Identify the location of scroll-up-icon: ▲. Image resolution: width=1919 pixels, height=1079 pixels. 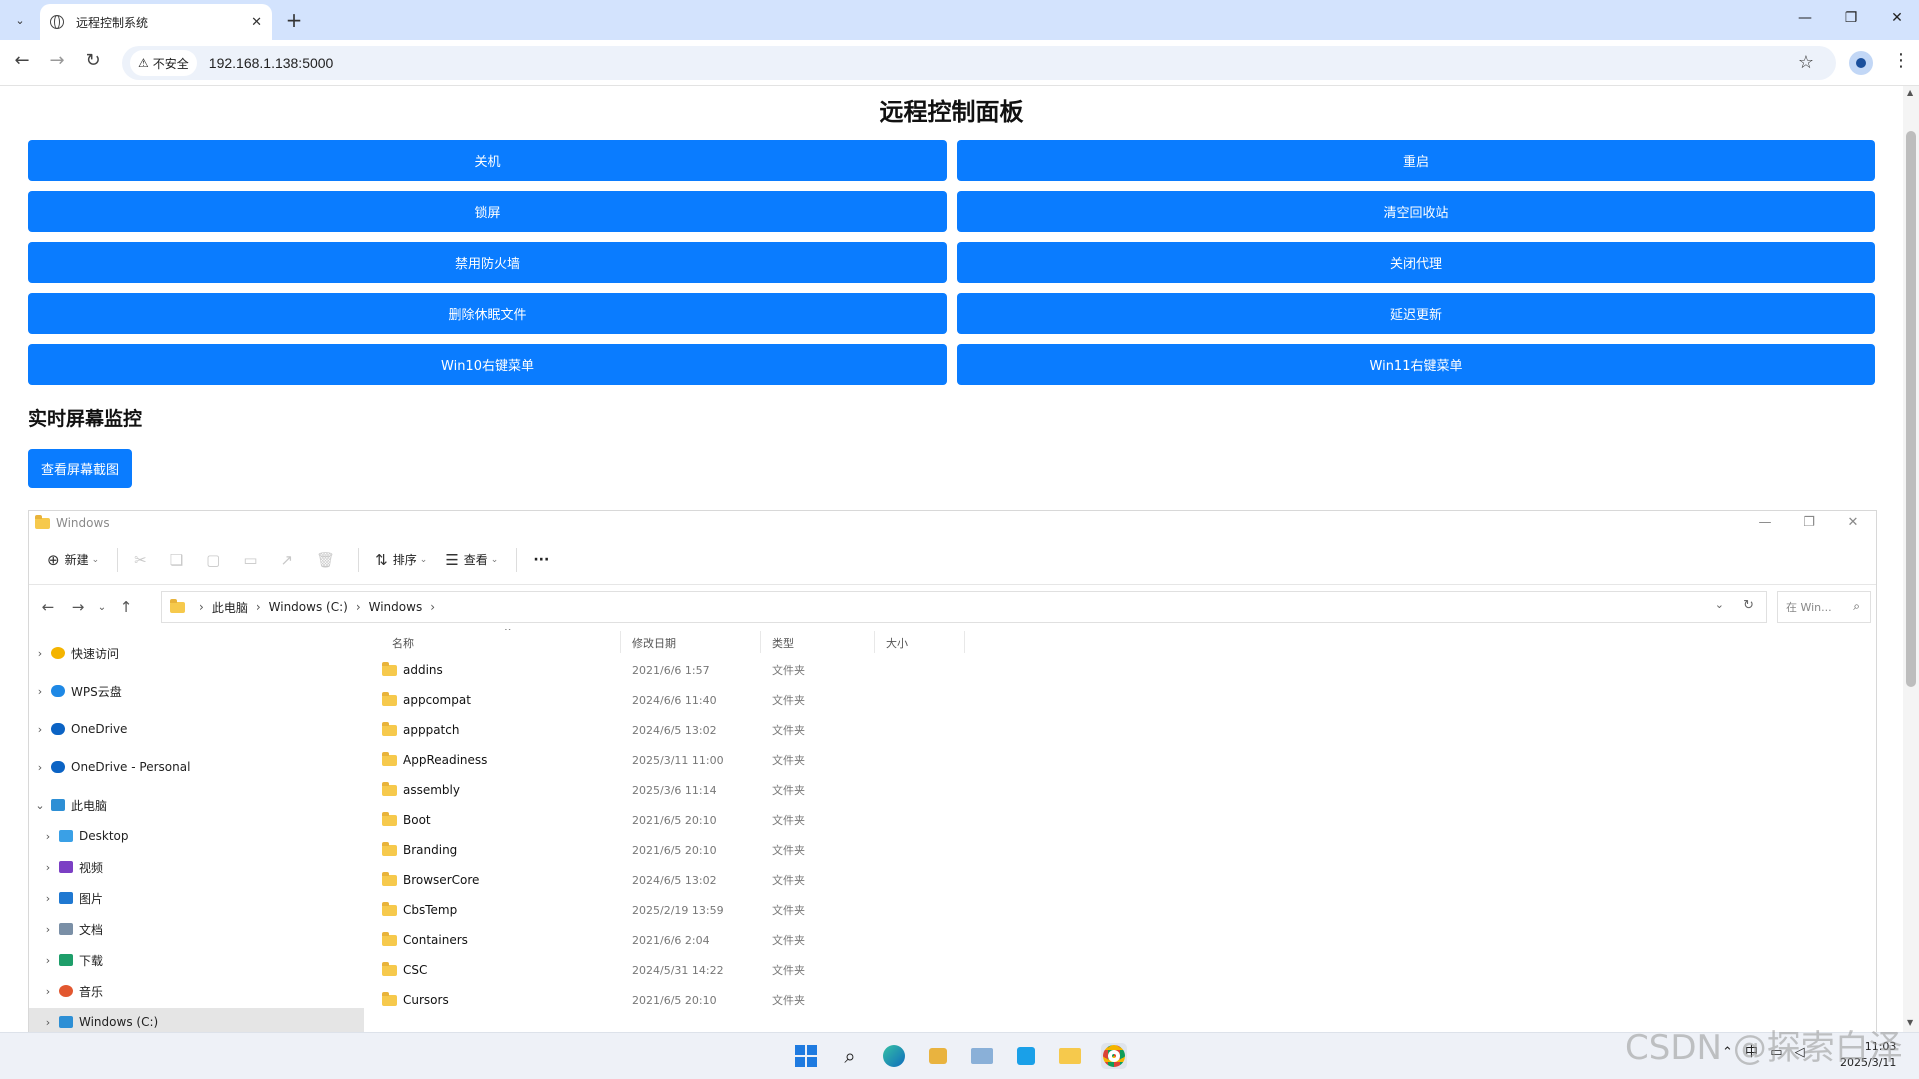
(1910, 92).